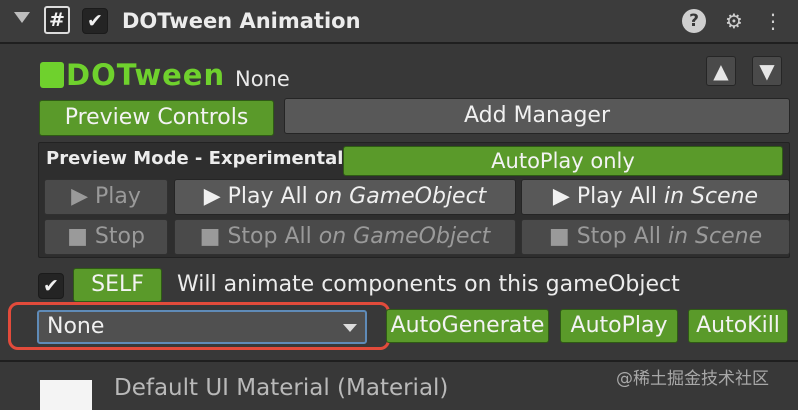 The width and height of the screenshot is (798, 410). I want to click on play-all-on-gameobject-button: ▶ Play All on GameObject, so click(345, 197).